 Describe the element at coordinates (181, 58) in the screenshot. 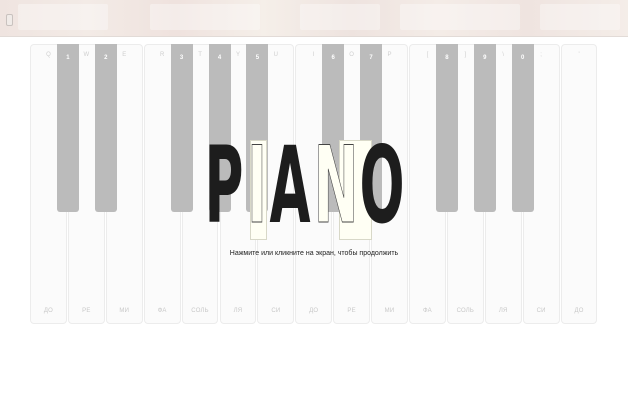

I see `black-key-label: 3` at that location.